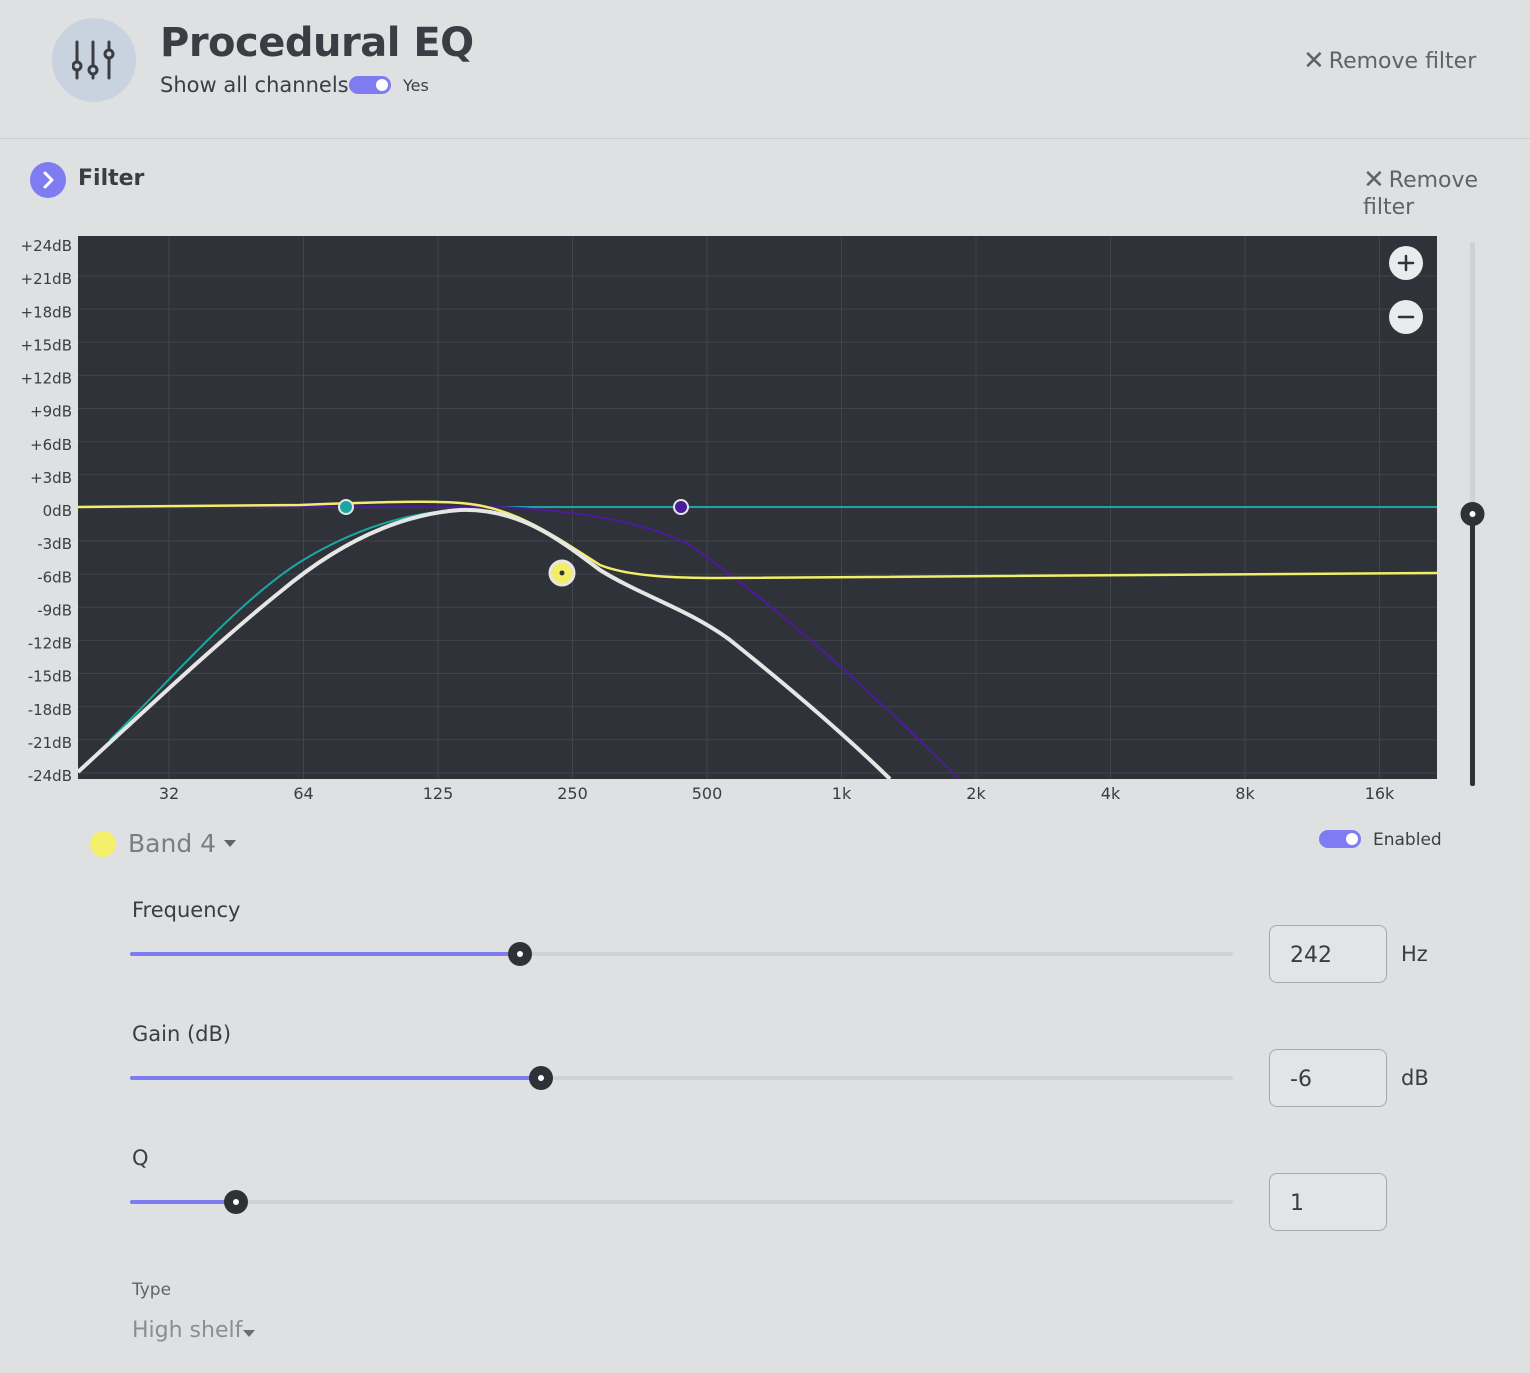 This screenshot has height=1373, width=1530. Describe the element at coordinates (370, 85) in the screenshot. I see `show-channels-toggle` at that location.